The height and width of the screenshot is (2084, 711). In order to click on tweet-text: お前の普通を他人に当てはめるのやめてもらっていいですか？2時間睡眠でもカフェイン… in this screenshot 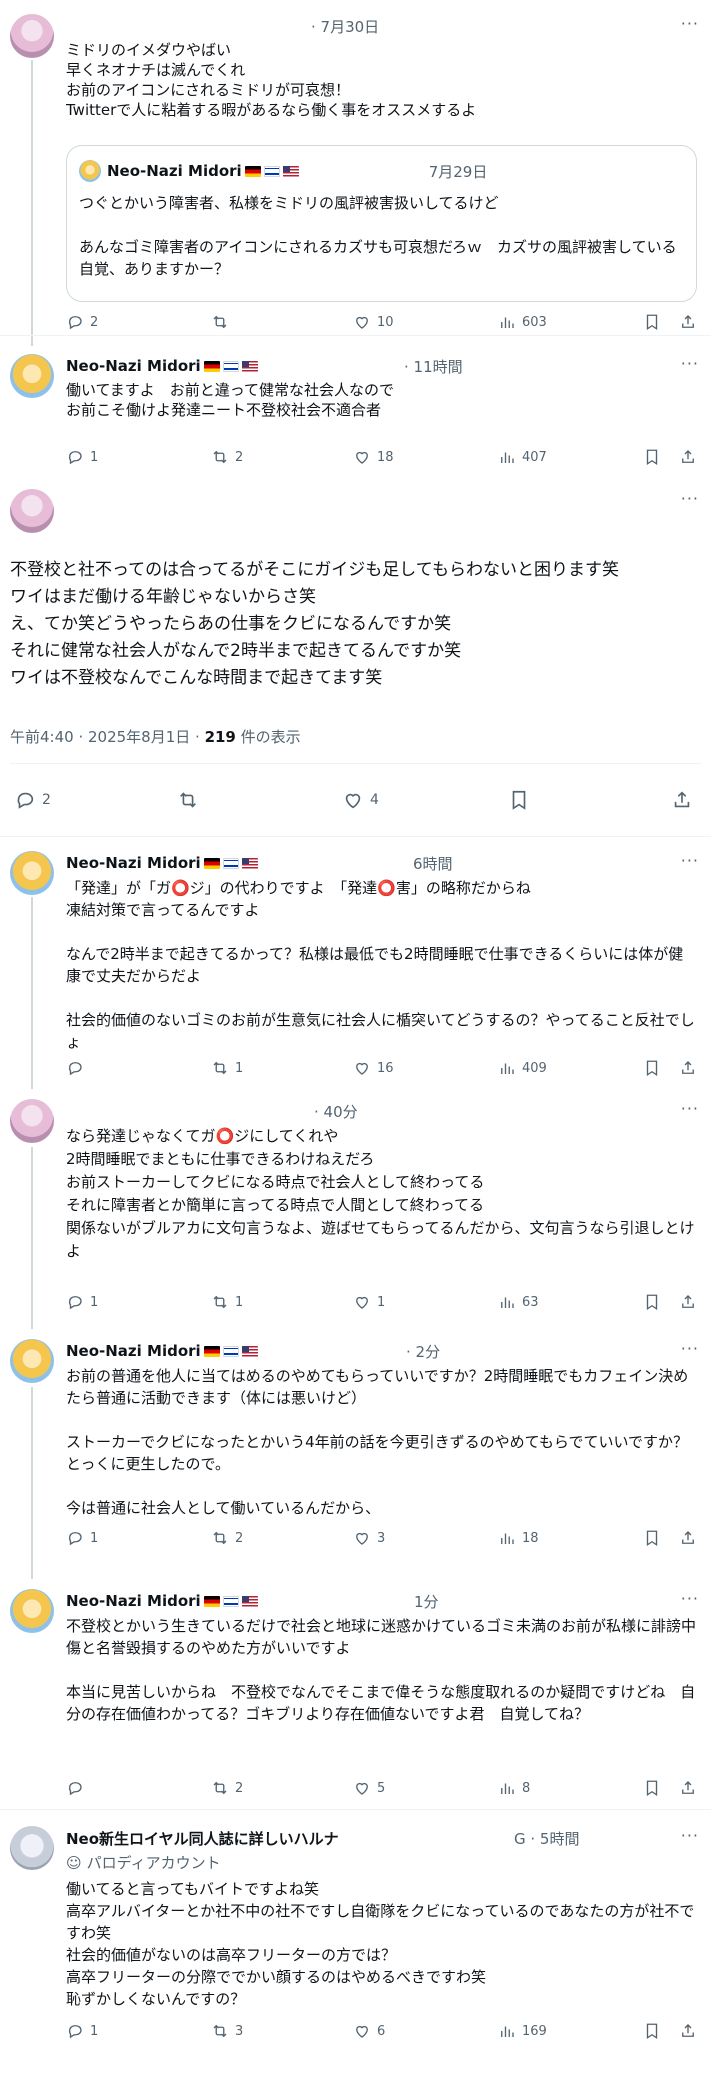, I will do `click(377, 1442)`.